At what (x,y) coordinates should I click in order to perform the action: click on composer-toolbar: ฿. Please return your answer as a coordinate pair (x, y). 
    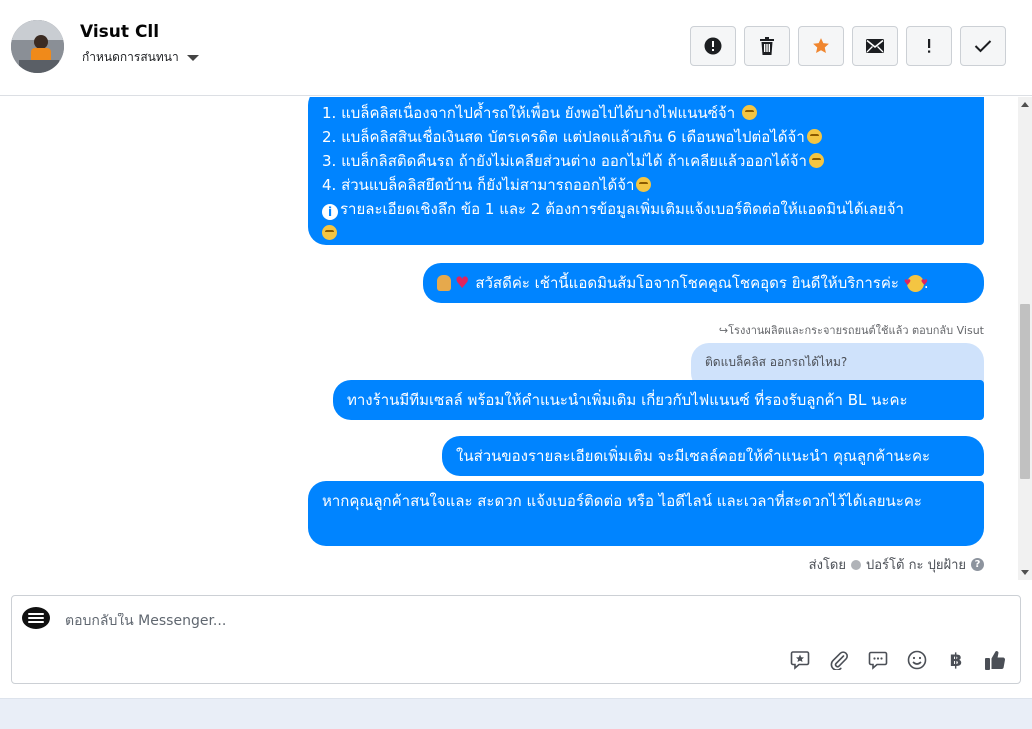
    Looking at the image, I should click on (897, 660).